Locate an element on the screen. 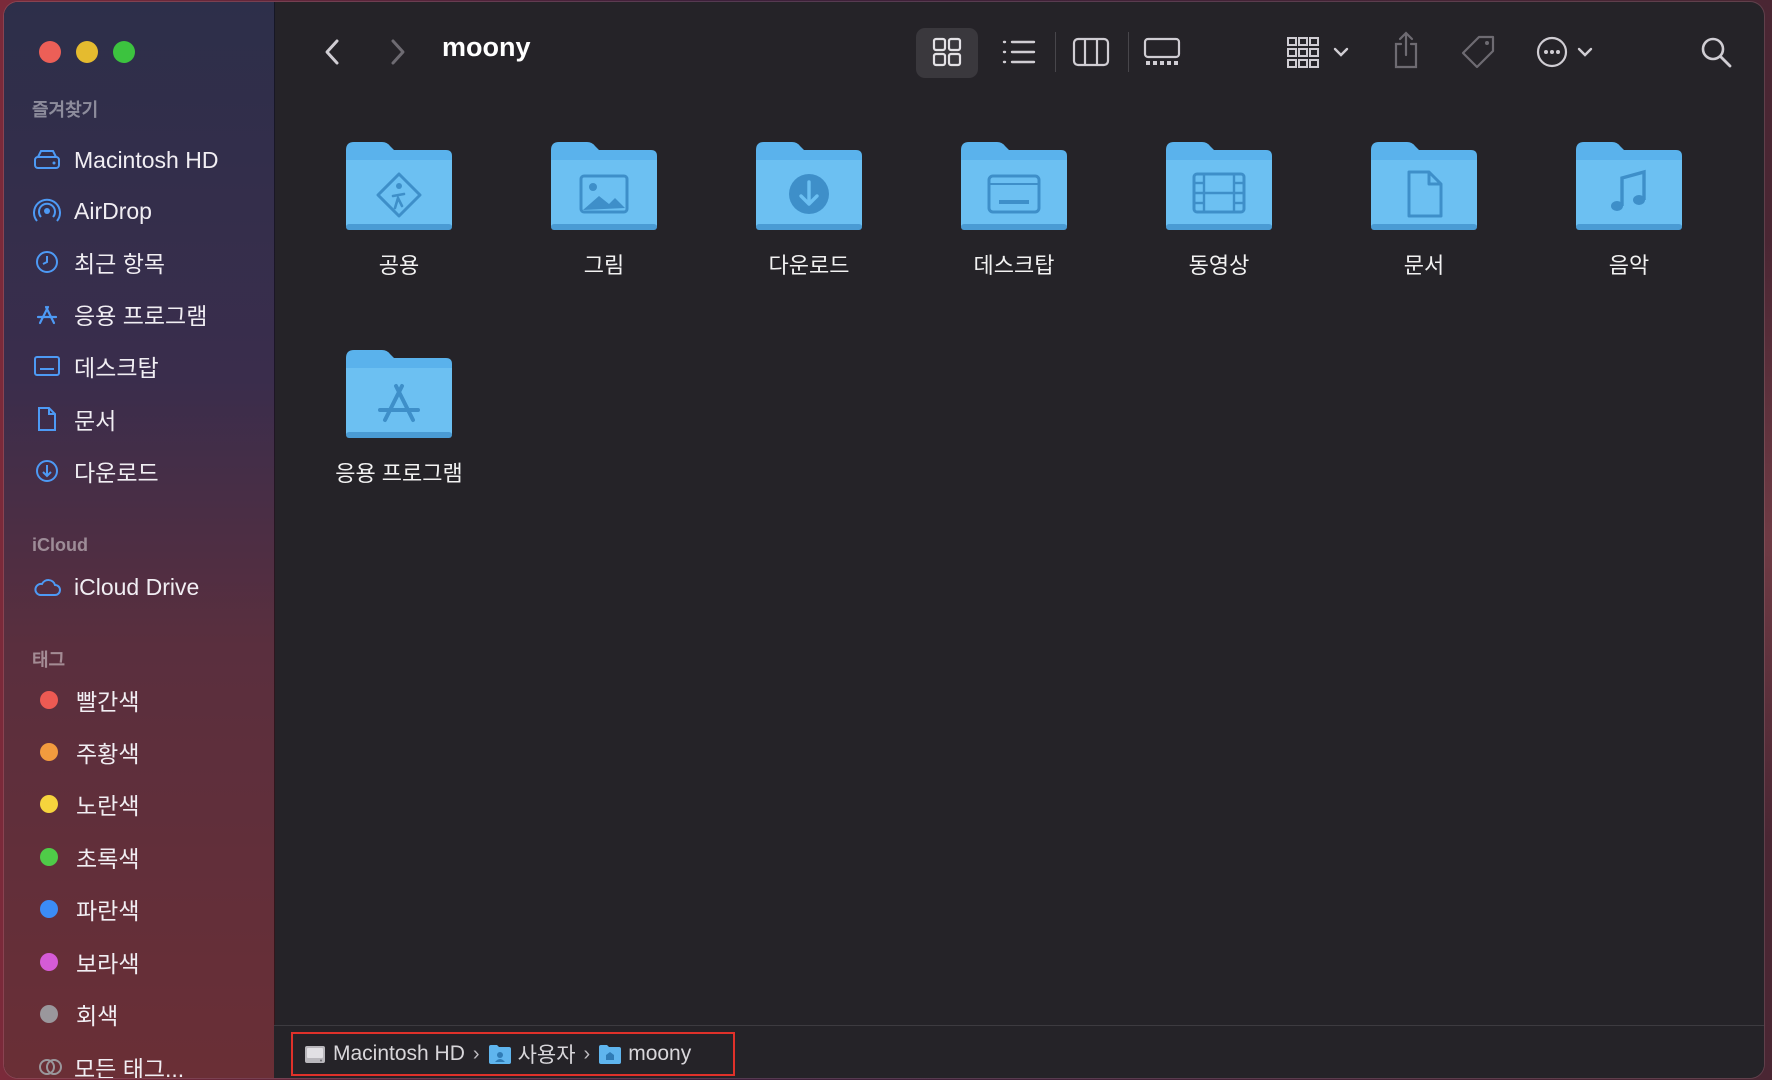 The width and height of the screenshot is (1772, 1080). sidebar-item-icloud-drive: iCloud Drive is located at coordinates (115, 587).